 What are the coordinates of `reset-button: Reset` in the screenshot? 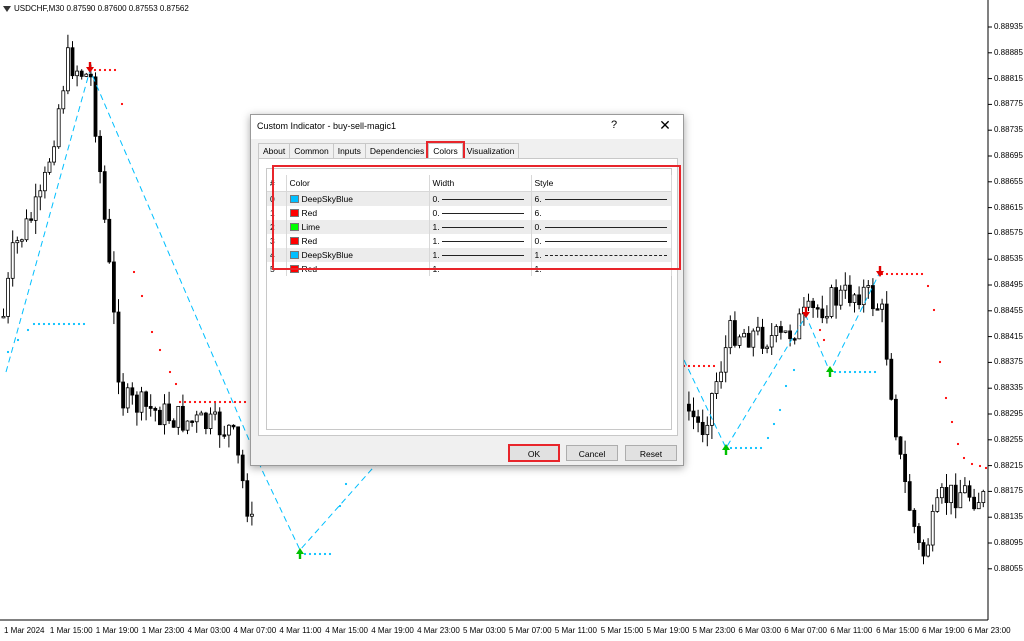 It's located at (651, 453).